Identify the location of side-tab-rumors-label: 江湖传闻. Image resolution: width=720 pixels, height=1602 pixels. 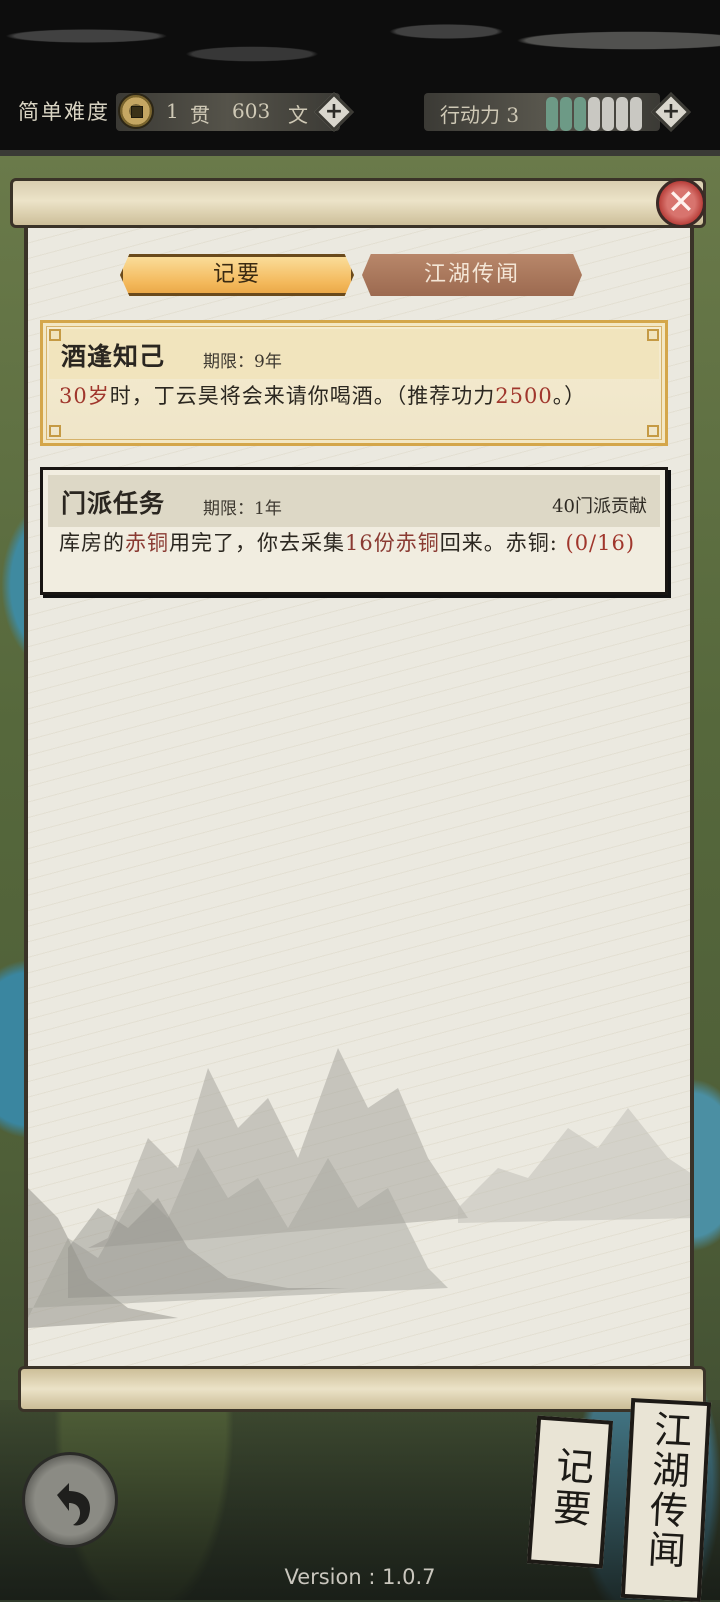
(666, 1490).